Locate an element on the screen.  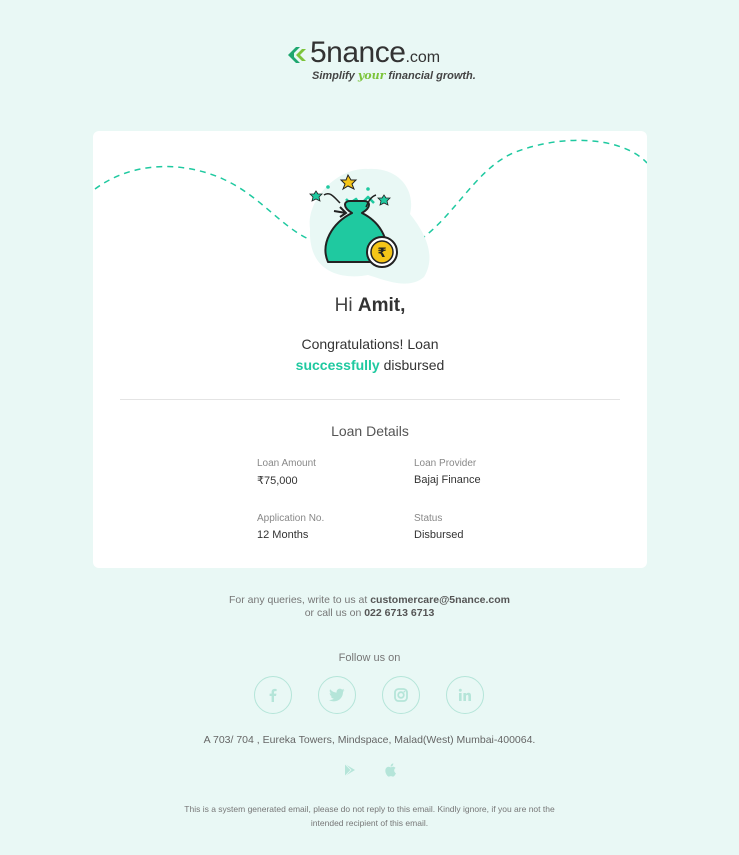
follow-us-label: Follow us on is located at coordinates (369, 658).